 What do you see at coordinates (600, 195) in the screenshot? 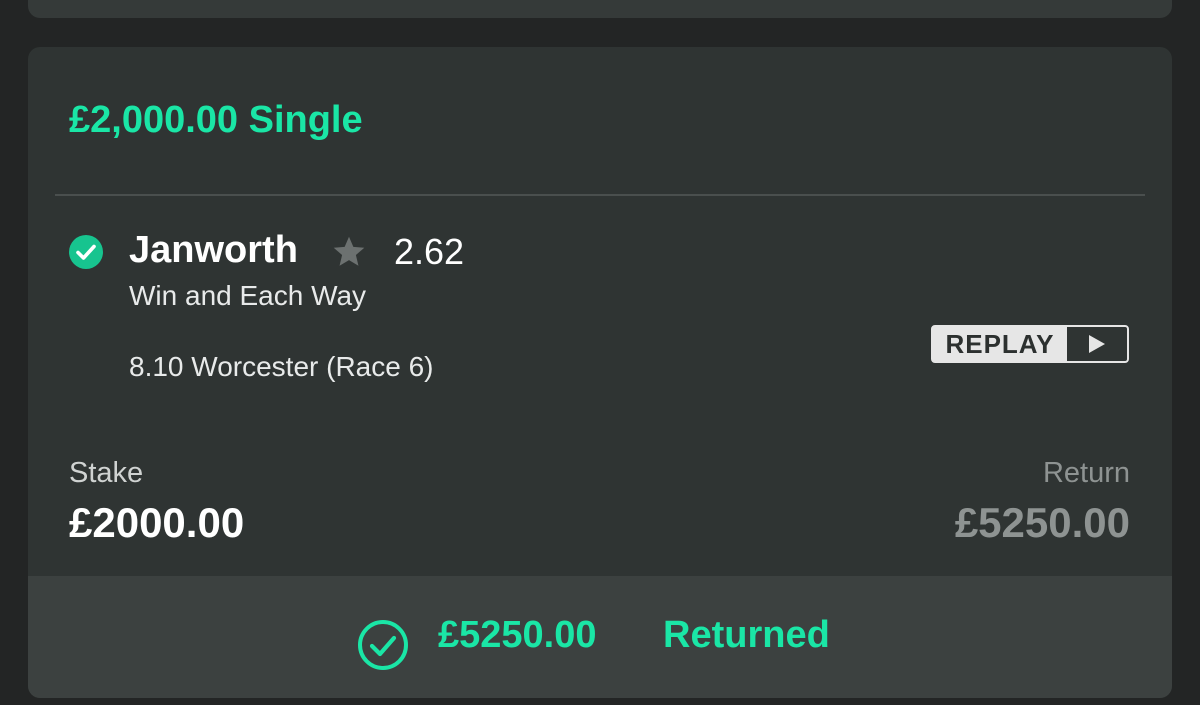
I see `divider` at bounding box center [600, 195].